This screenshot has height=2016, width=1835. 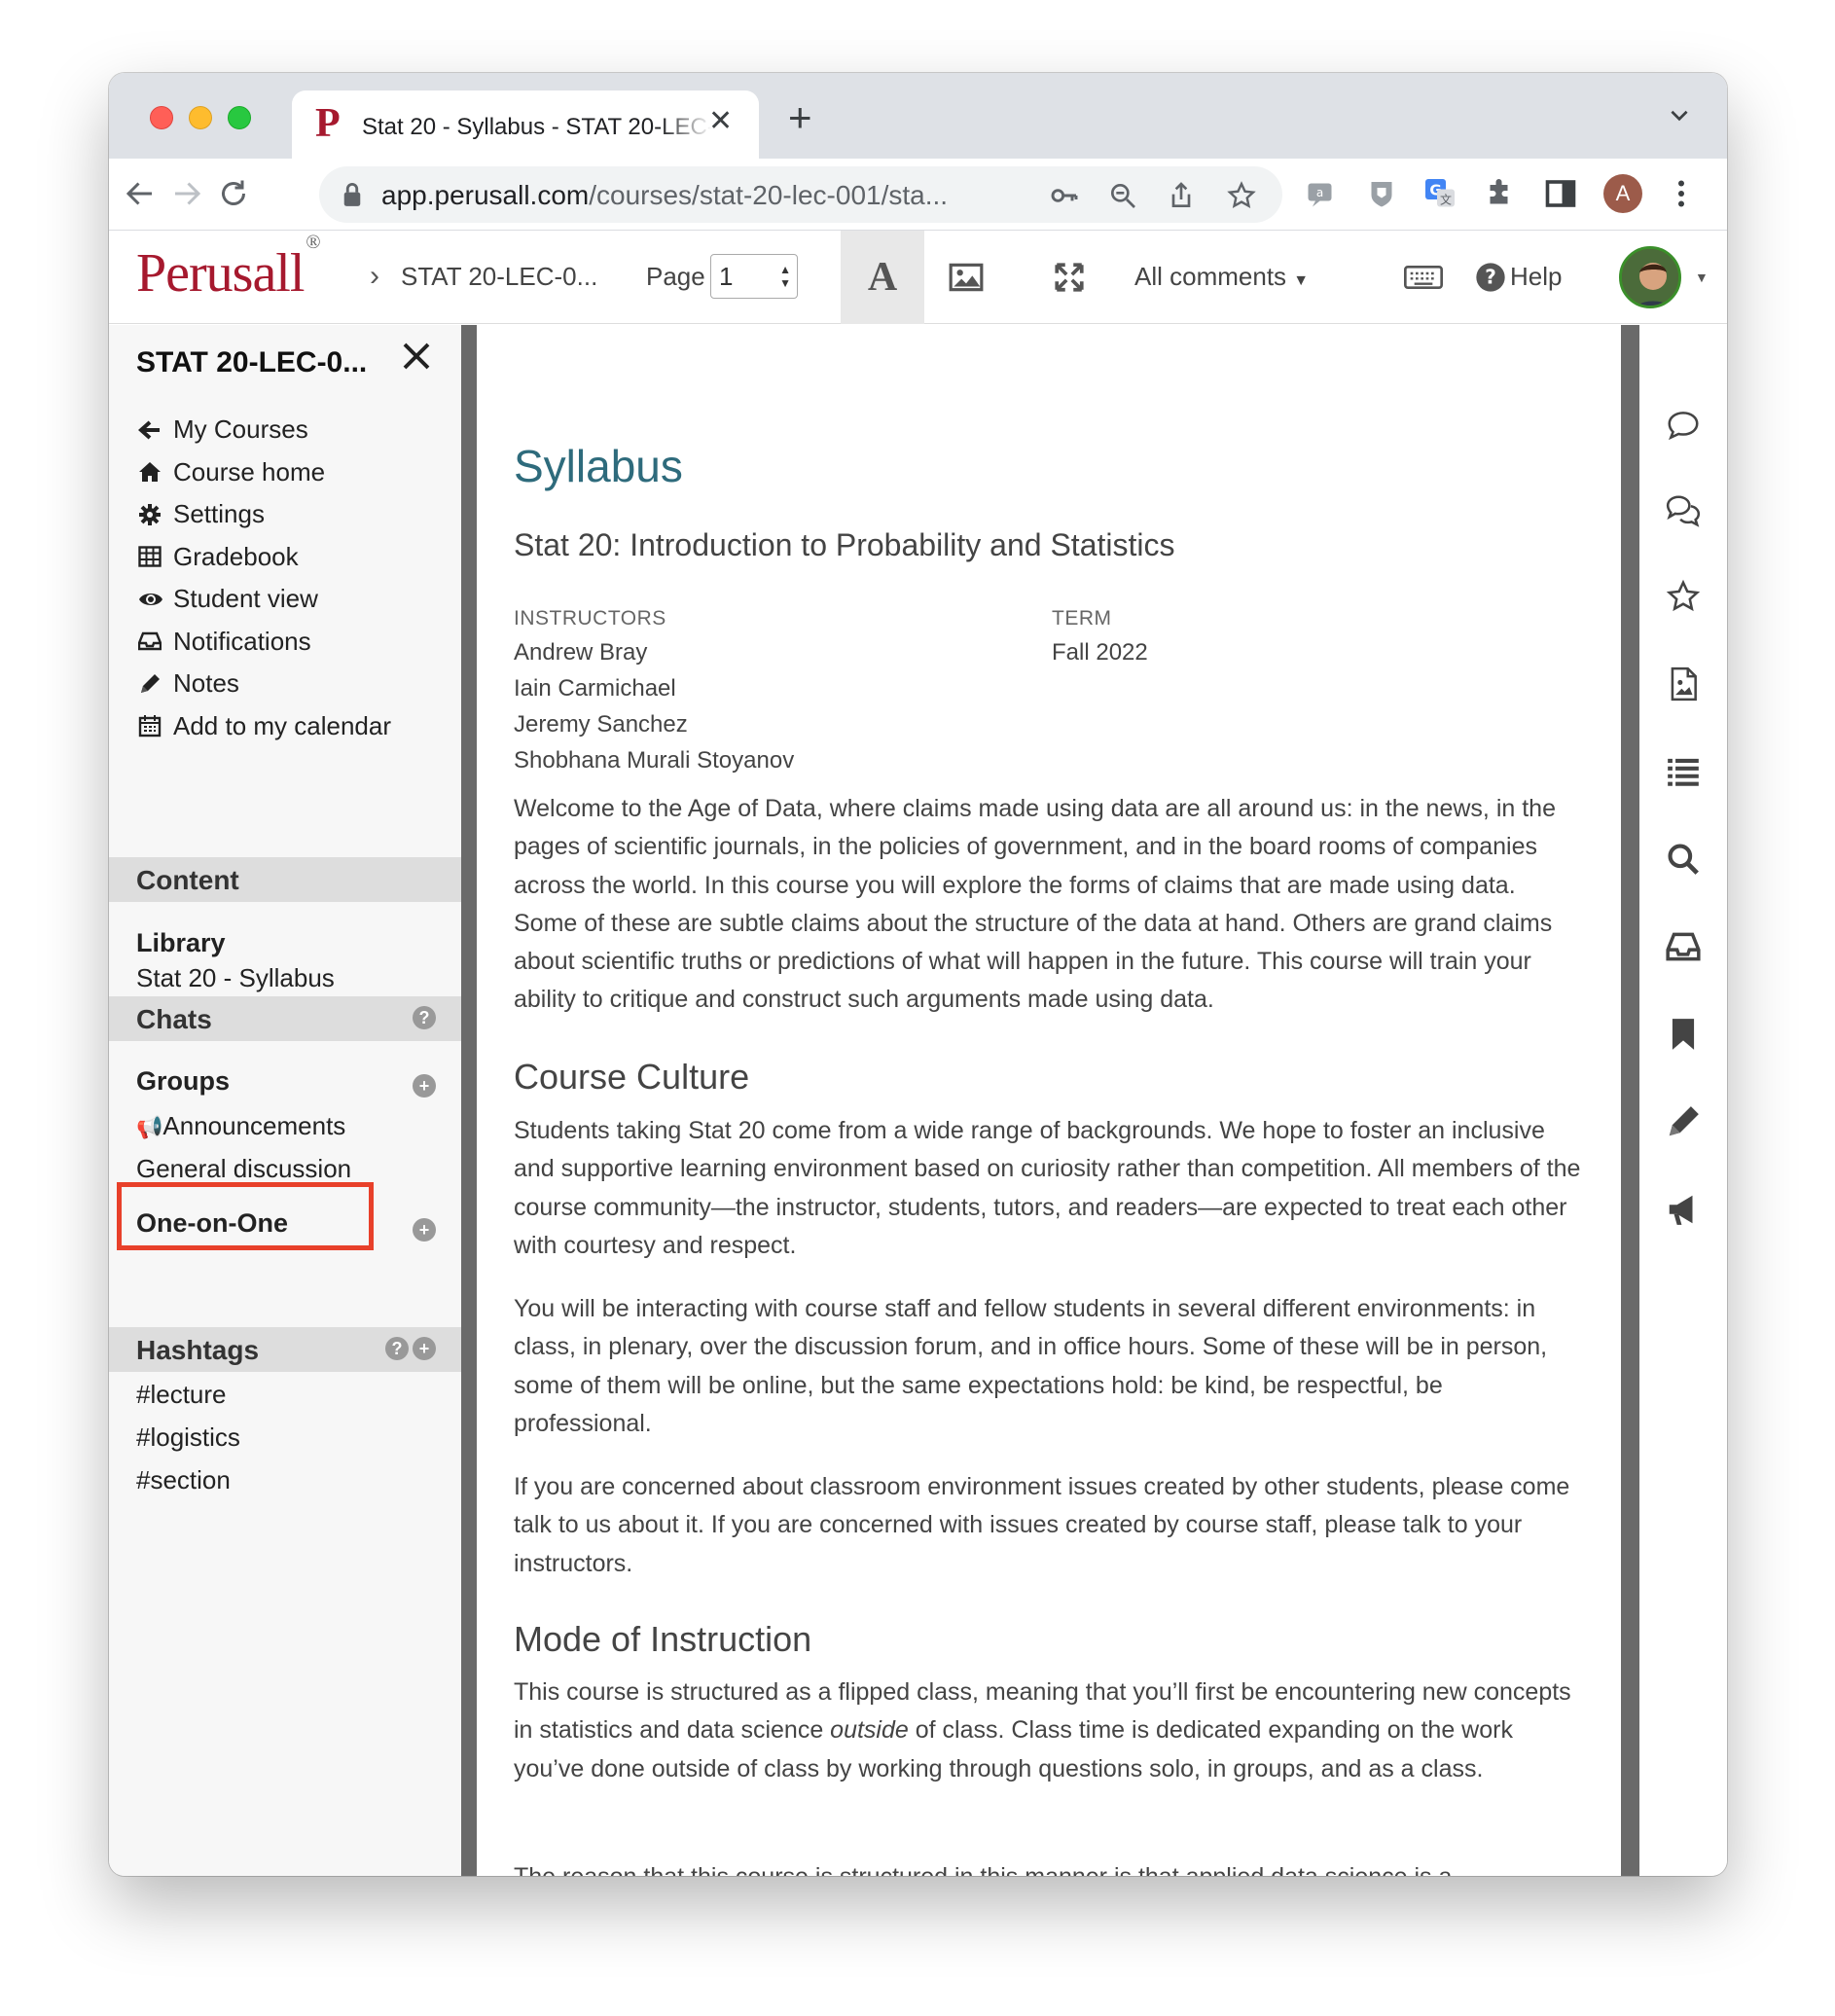 What do you see at coordinates (1684, 1034) in the screenshot?
I see `bookmark-icon` at bounding box center [1684, 1034].